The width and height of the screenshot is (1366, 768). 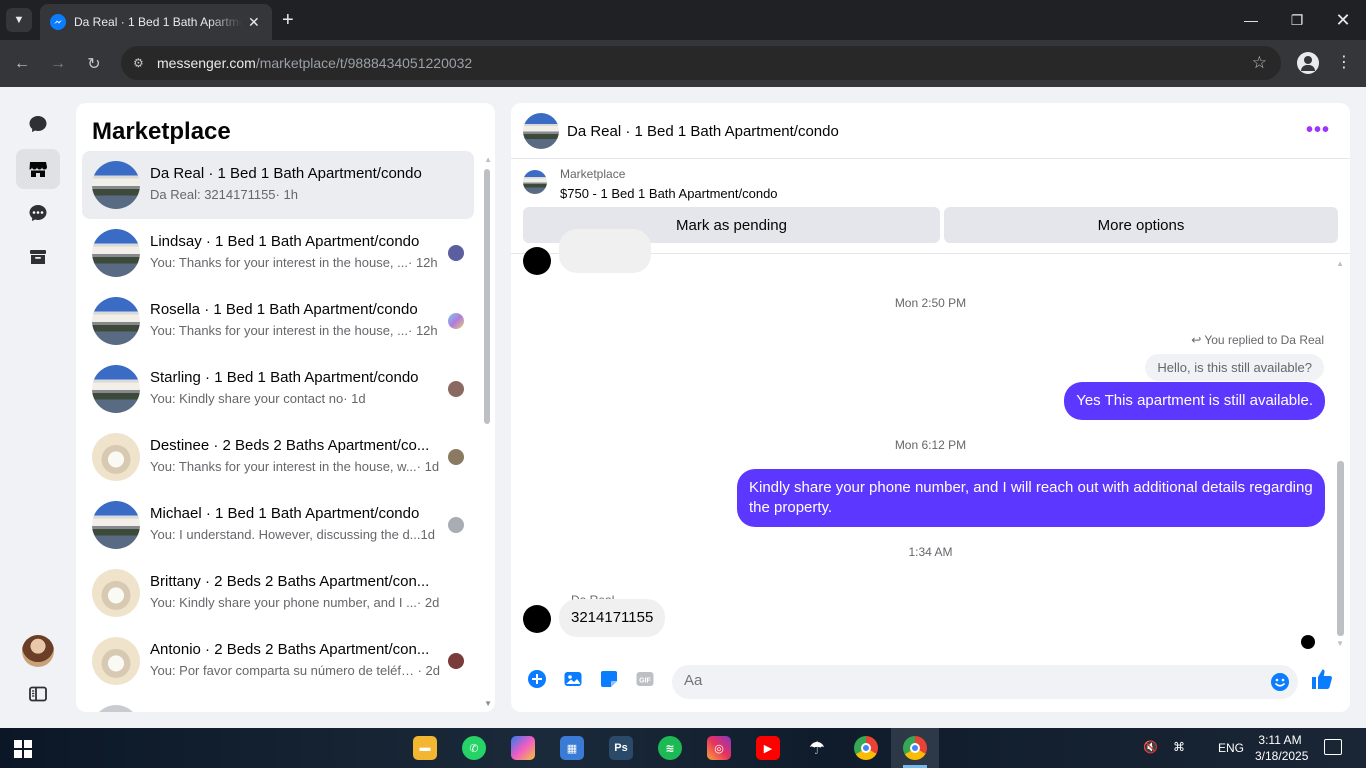 What do you see at coordinates (1344, 62) in the screenshot?
I see `browser-menu-icon: ⋮` at bounding box center [1344, 62].